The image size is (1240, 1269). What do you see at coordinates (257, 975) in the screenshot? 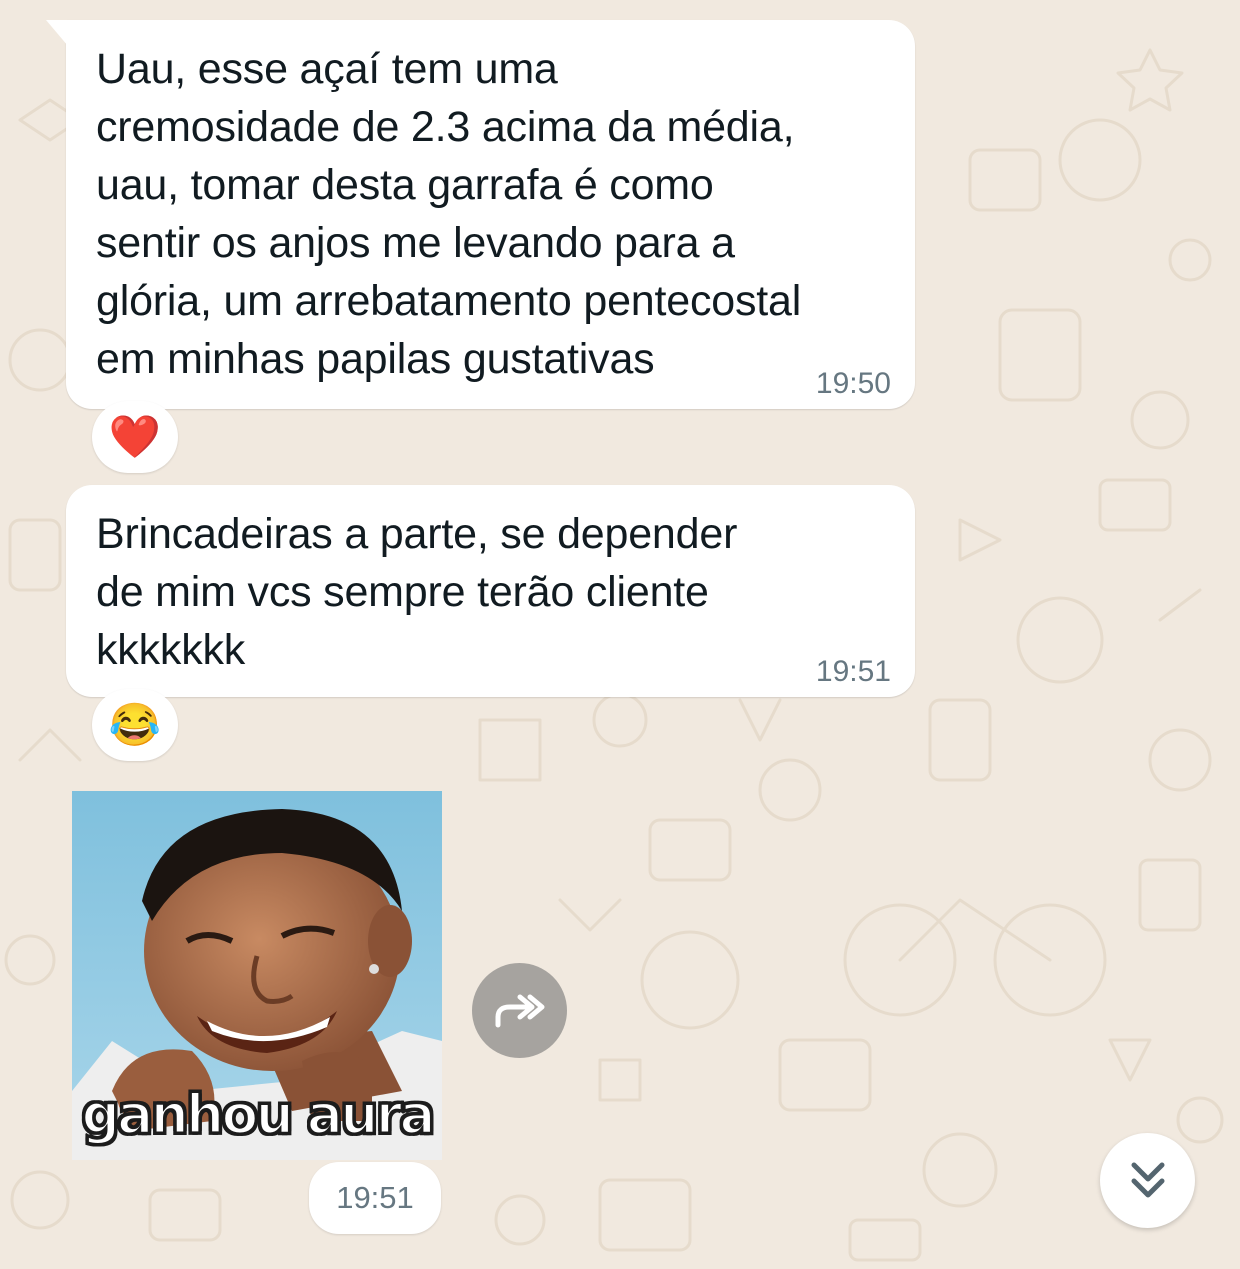
I see `sticker-message: ganhou aura` at bounding box center [257, 975].